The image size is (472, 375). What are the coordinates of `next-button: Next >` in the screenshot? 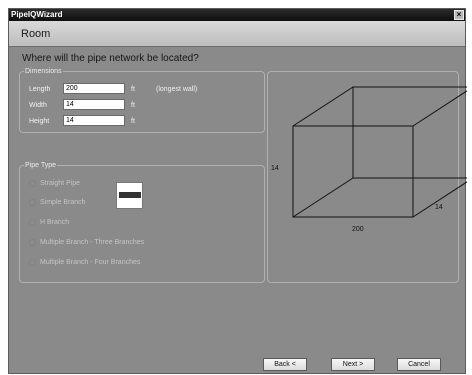 It's located at (353, 364).